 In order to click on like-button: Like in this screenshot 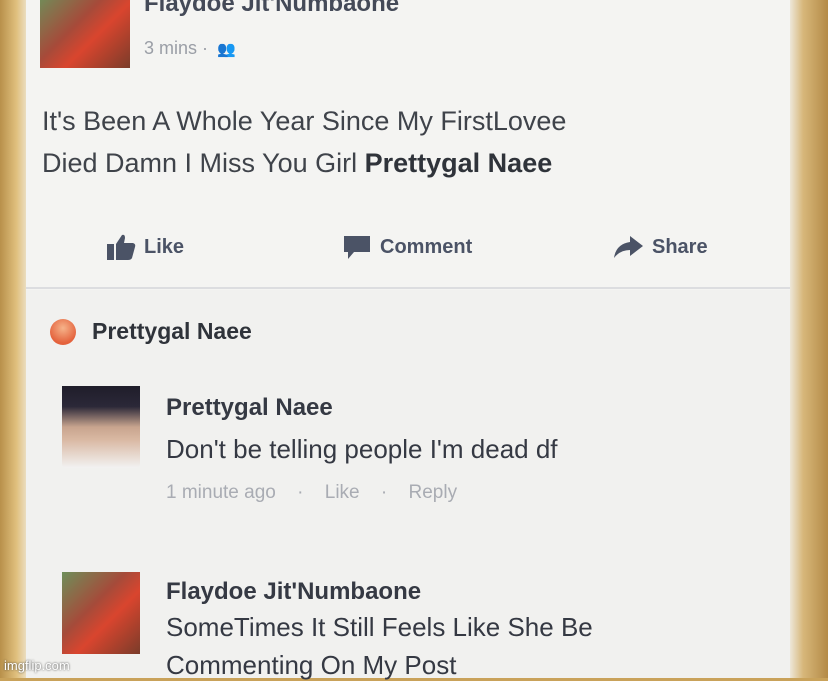, I will do `click(145, 247)`.